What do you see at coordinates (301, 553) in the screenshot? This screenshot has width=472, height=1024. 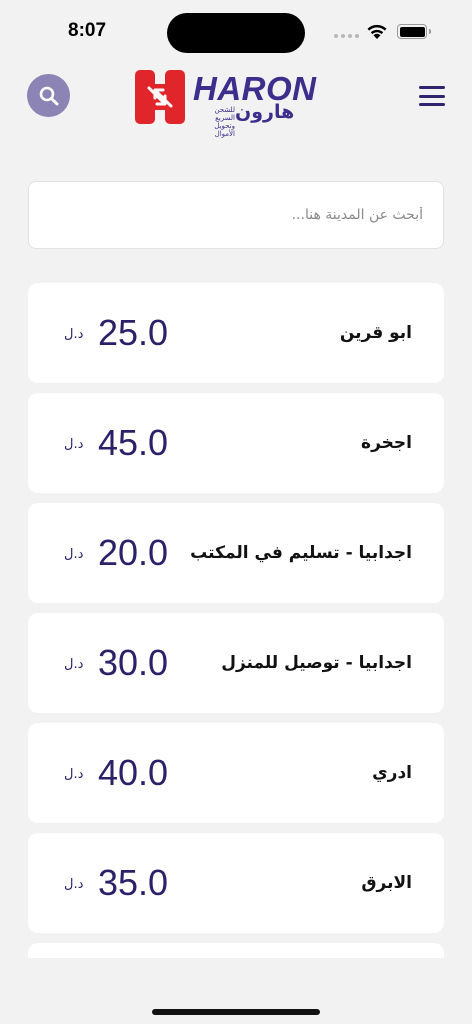 I see `city-name: اجدابيا - تسليم في المكتب` at bounding box center [301, 553].